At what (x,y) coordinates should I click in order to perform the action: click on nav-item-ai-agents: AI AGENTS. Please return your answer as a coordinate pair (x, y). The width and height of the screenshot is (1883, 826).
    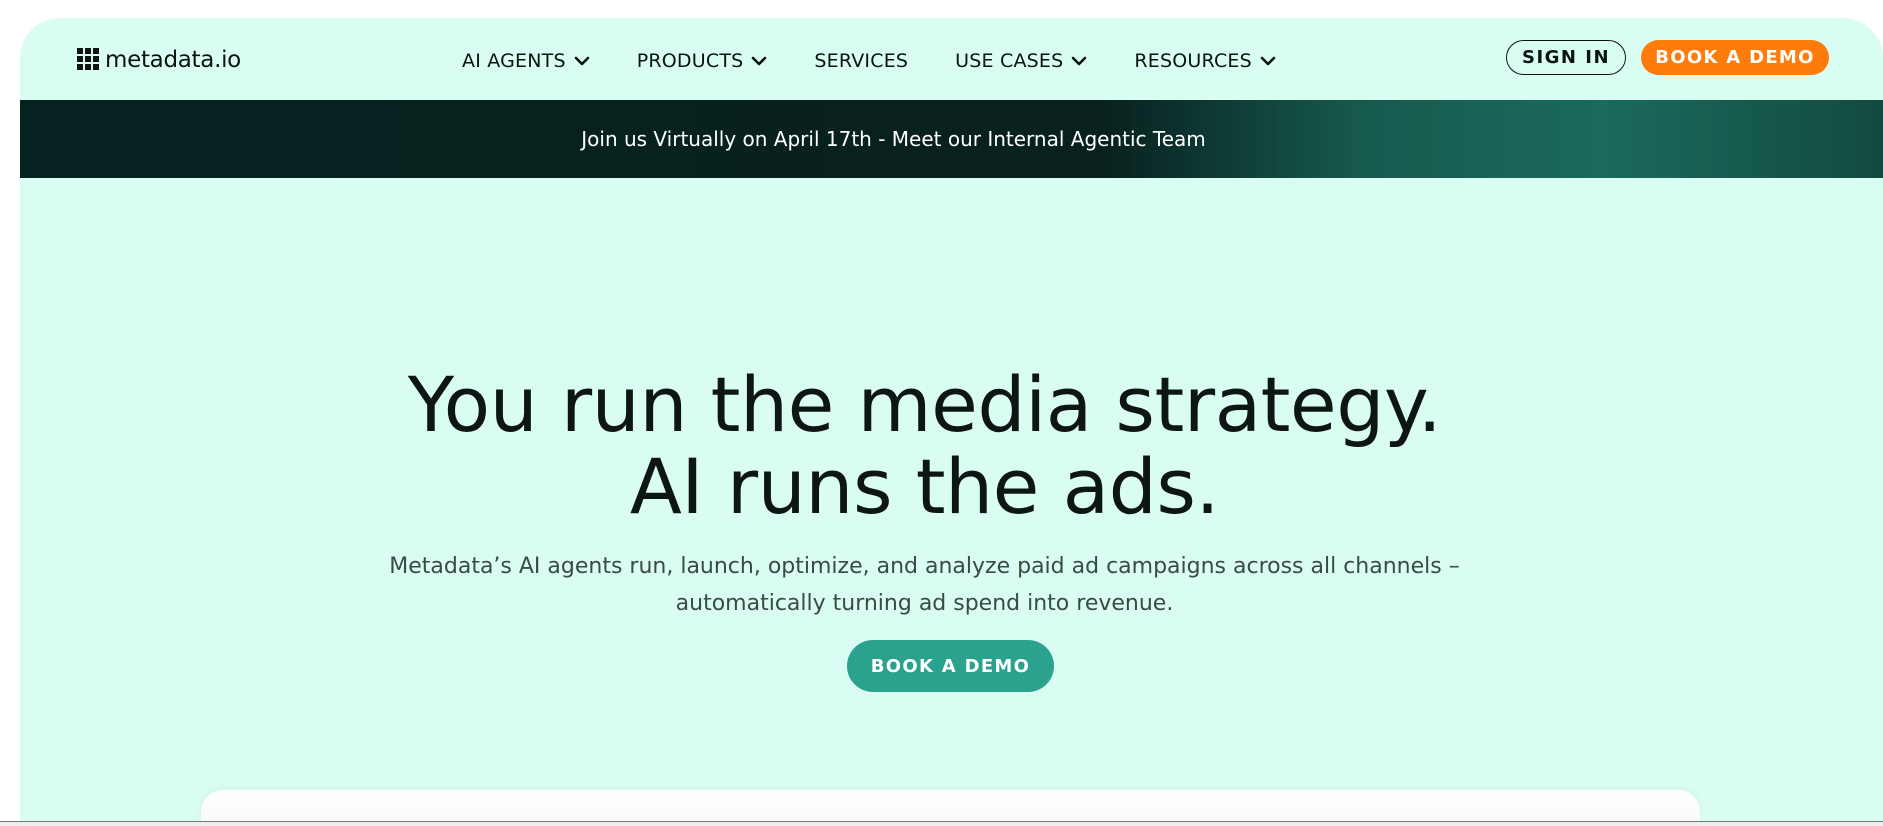
    Looking at the image, I should click on (526, 61).